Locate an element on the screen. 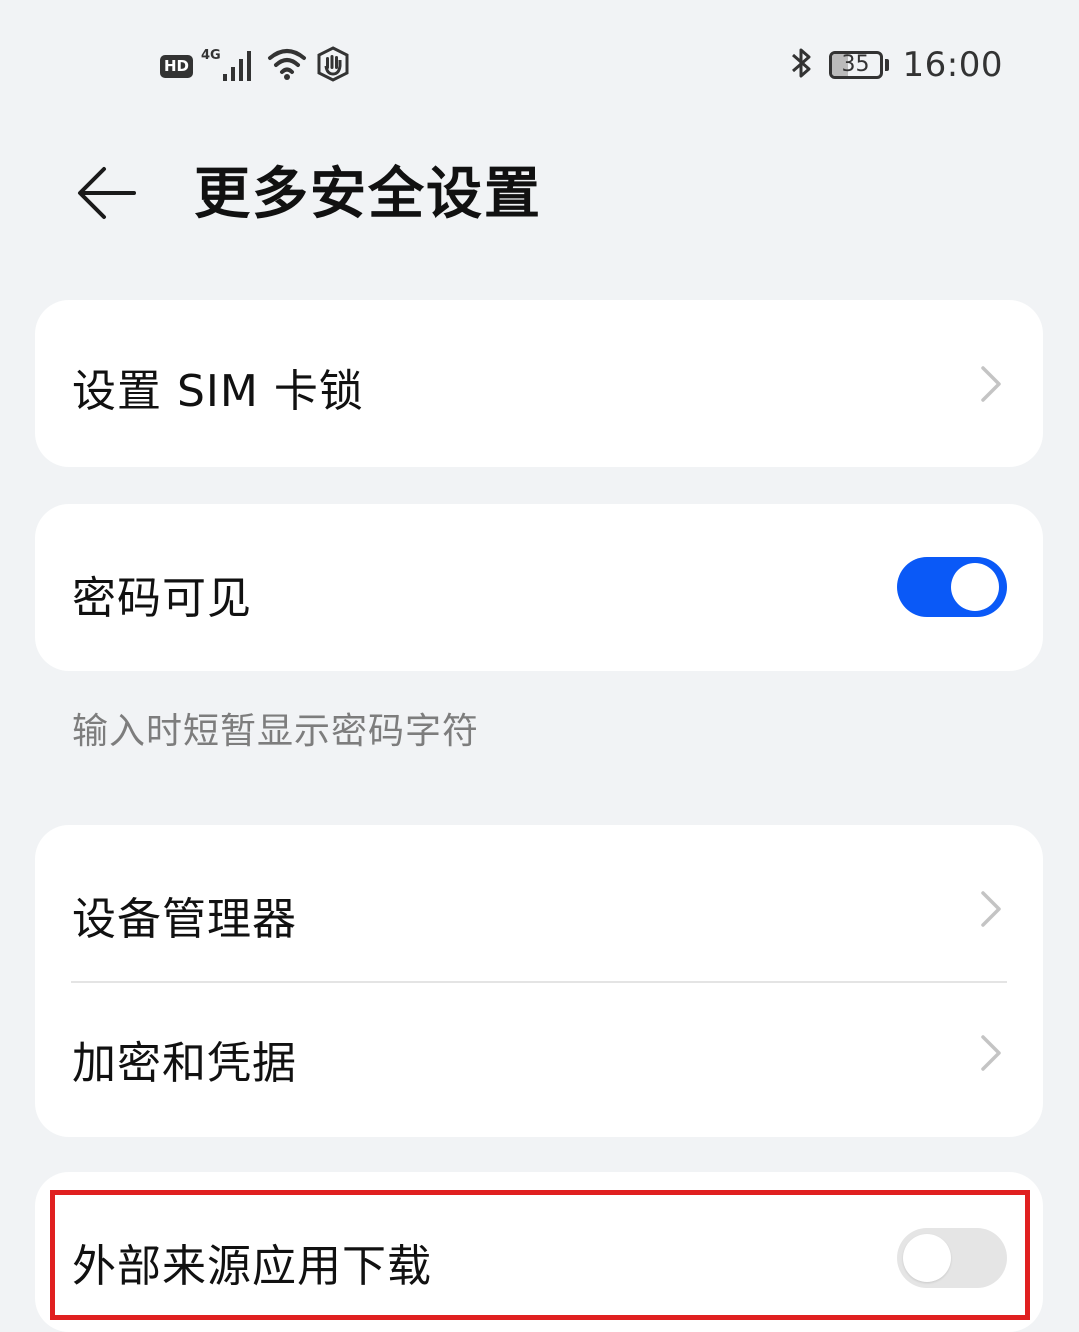 The height and width of the screenshot is (1332, 1079). password-visible-card: 密码可见 is located at coordinates (539, 587).